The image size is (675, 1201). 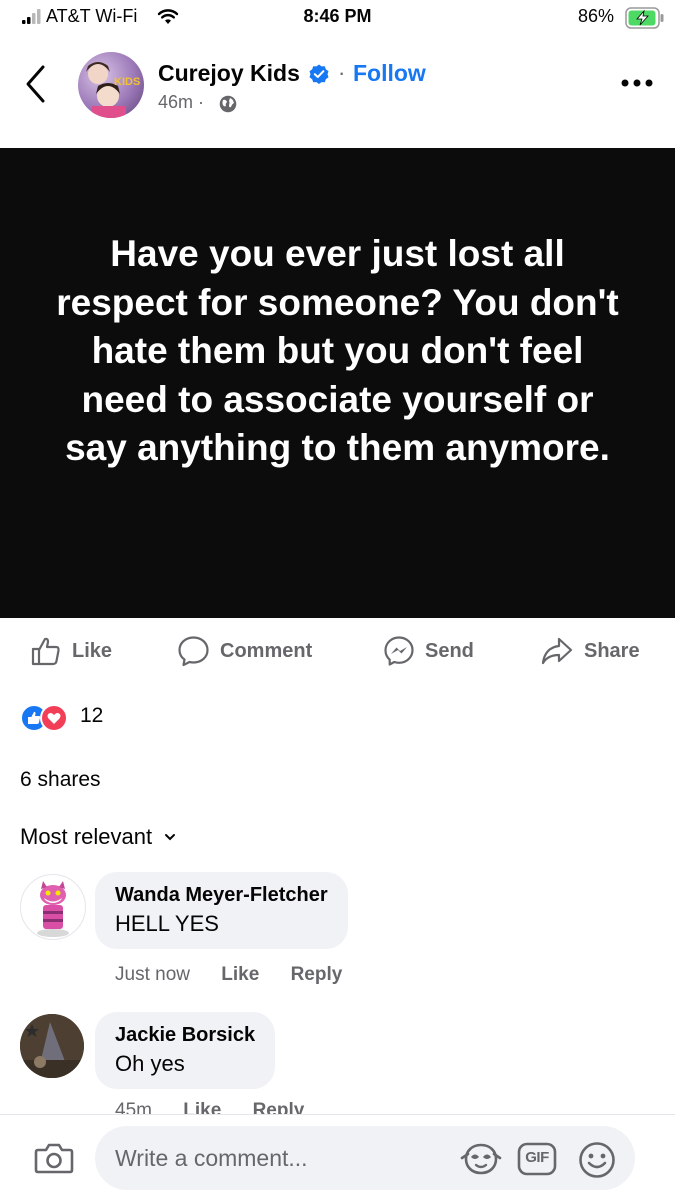 I want to click on comment-bubble-icon, so click(x=193, y=651).